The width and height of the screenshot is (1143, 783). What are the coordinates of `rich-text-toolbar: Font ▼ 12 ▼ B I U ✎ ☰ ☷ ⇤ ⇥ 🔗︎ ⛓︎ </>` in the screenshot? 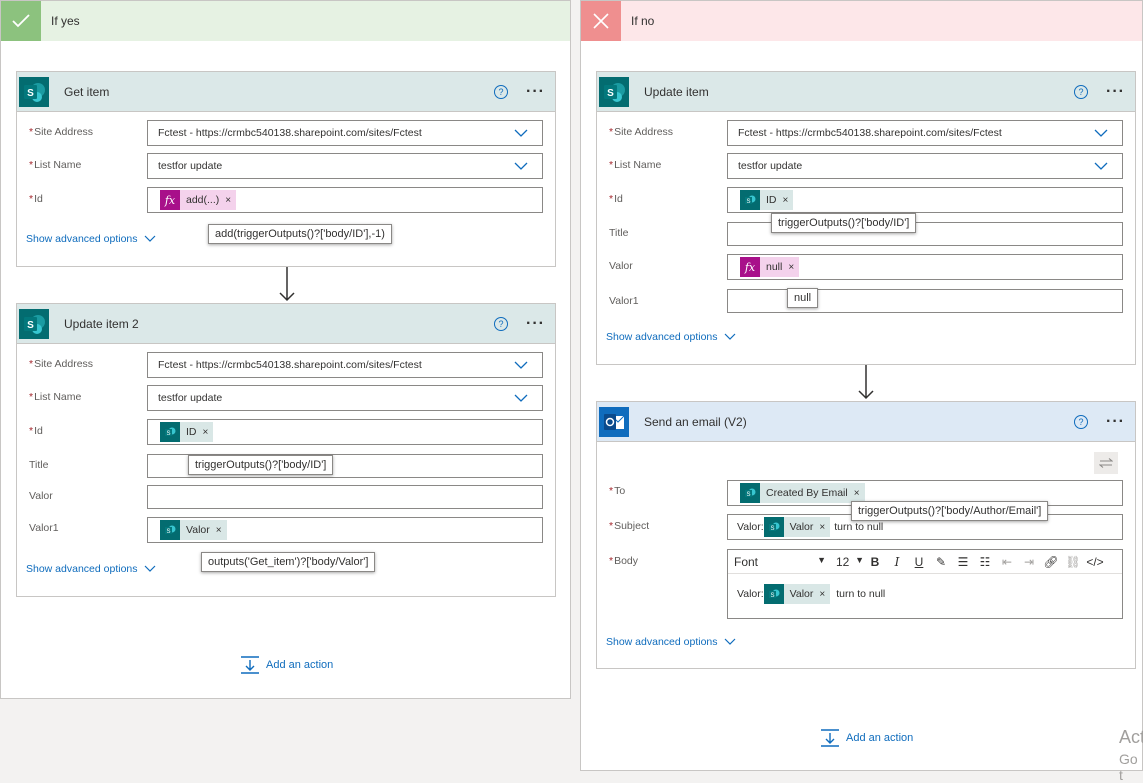 It's located at (925, 562).